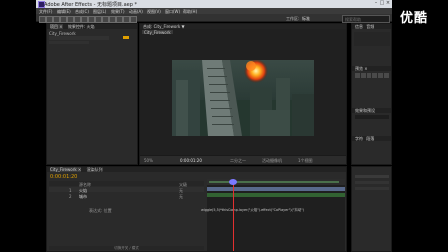 This screenshot has height=252, width=448. What do you see at coordinates (214, 18) in the screenshot?
I see `tools-panel: 工作区: 标准 搜索帮助` at bounding box center [214, 18].